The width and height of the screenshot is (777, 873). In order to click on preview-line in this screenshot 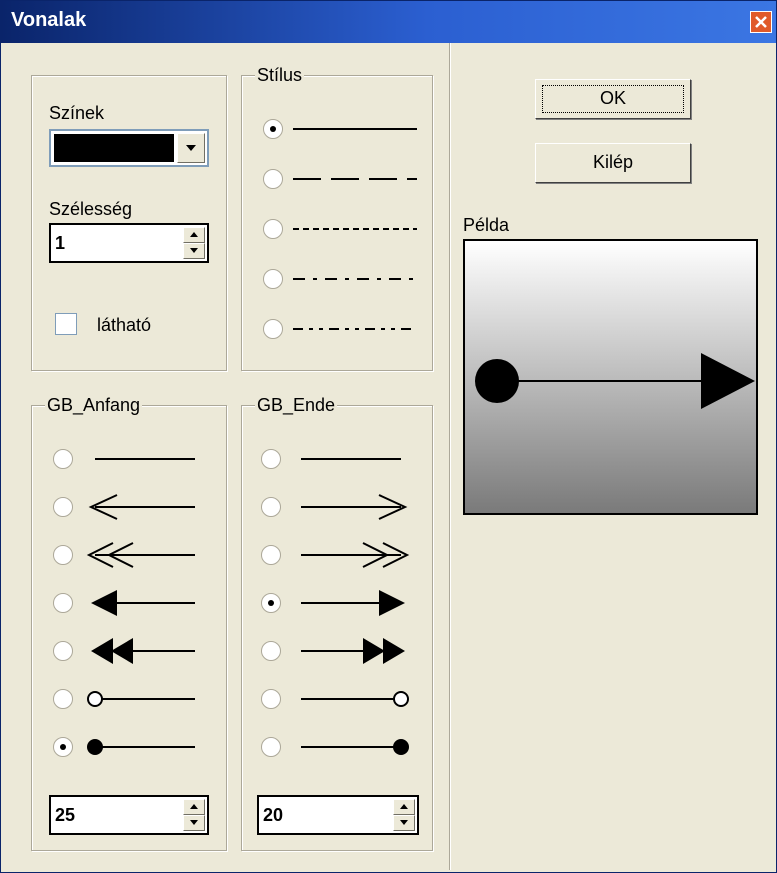, I will do `click(615, 381)`.